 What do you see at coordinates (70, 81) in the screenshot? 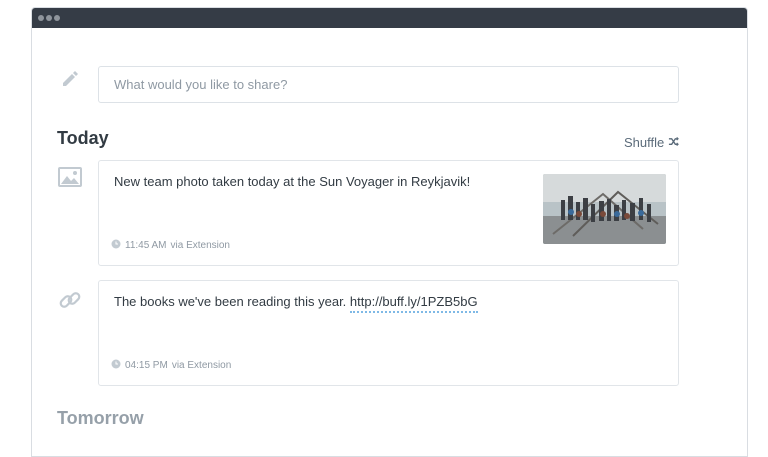
I see `pencil-icon` at bounding box center [70, 81].